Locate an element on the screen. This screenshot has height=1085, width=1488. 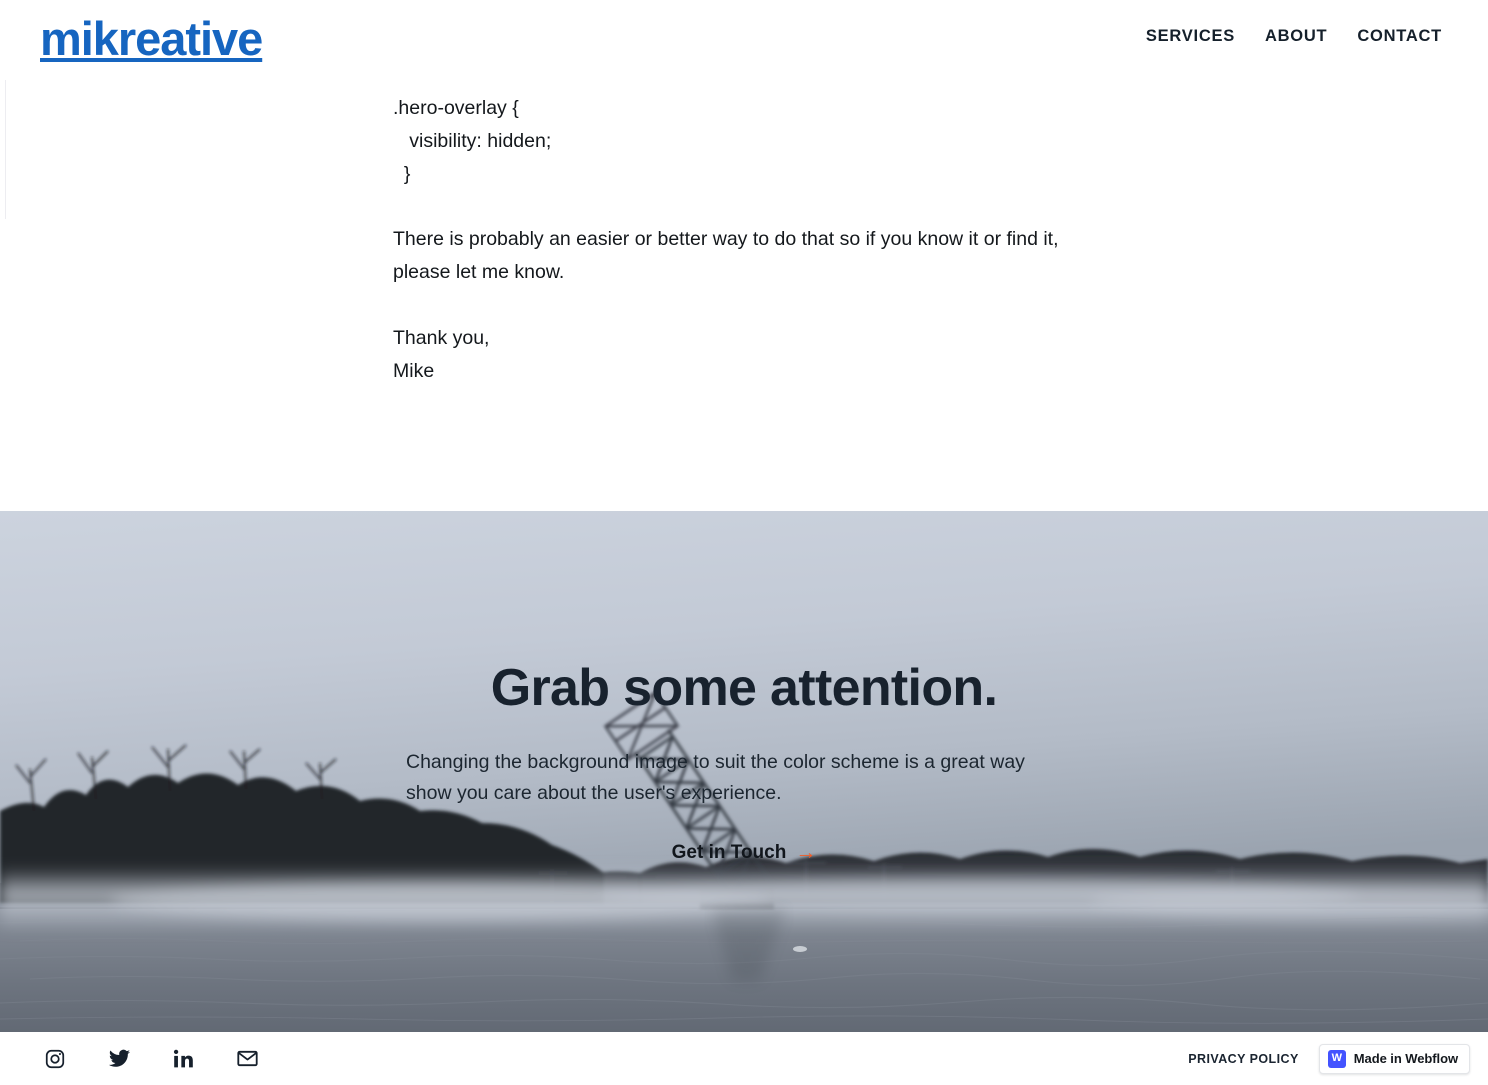
nav-link-about: ABOUT is located at coordinates (1296, 36).